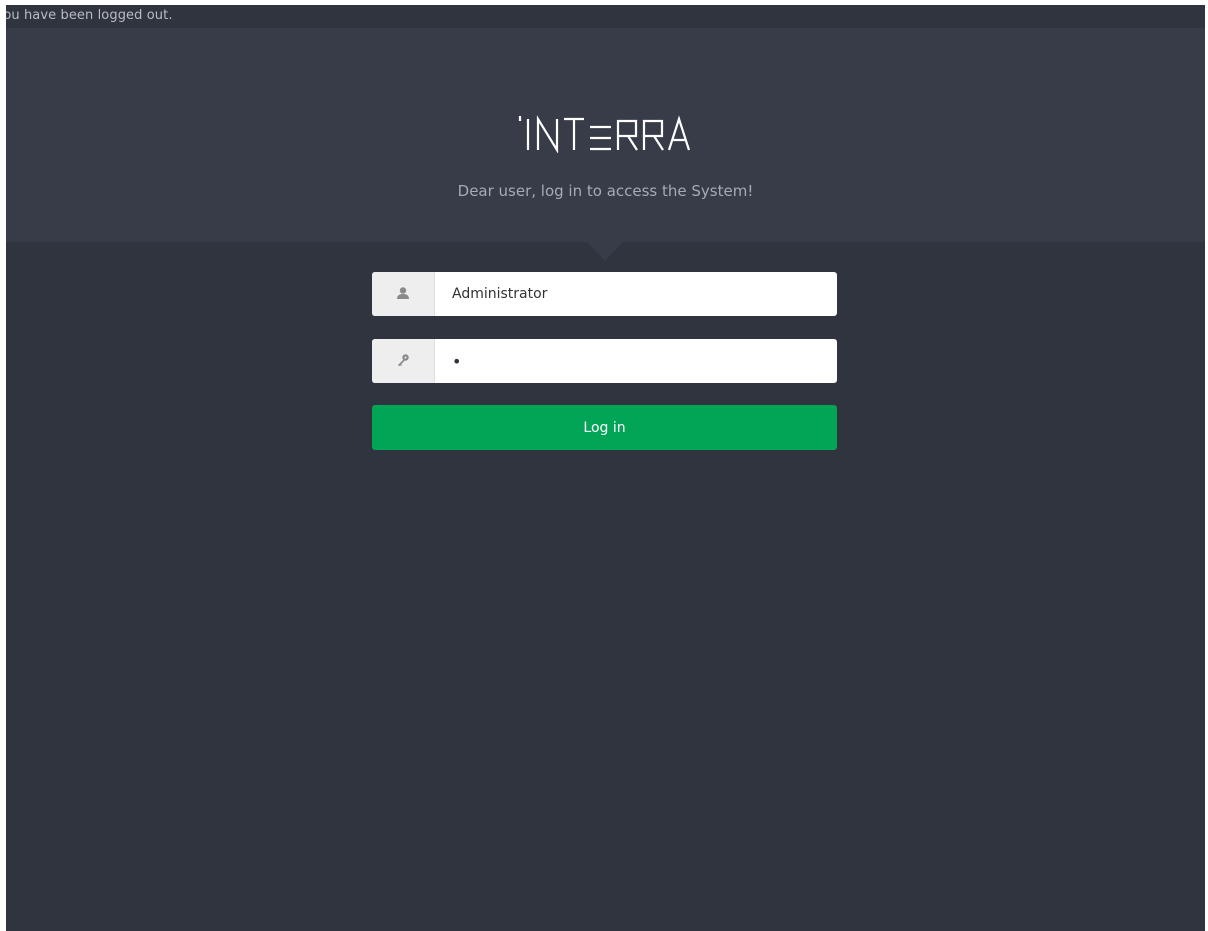  I want to click on logo-wordmark, so click(604, 134).